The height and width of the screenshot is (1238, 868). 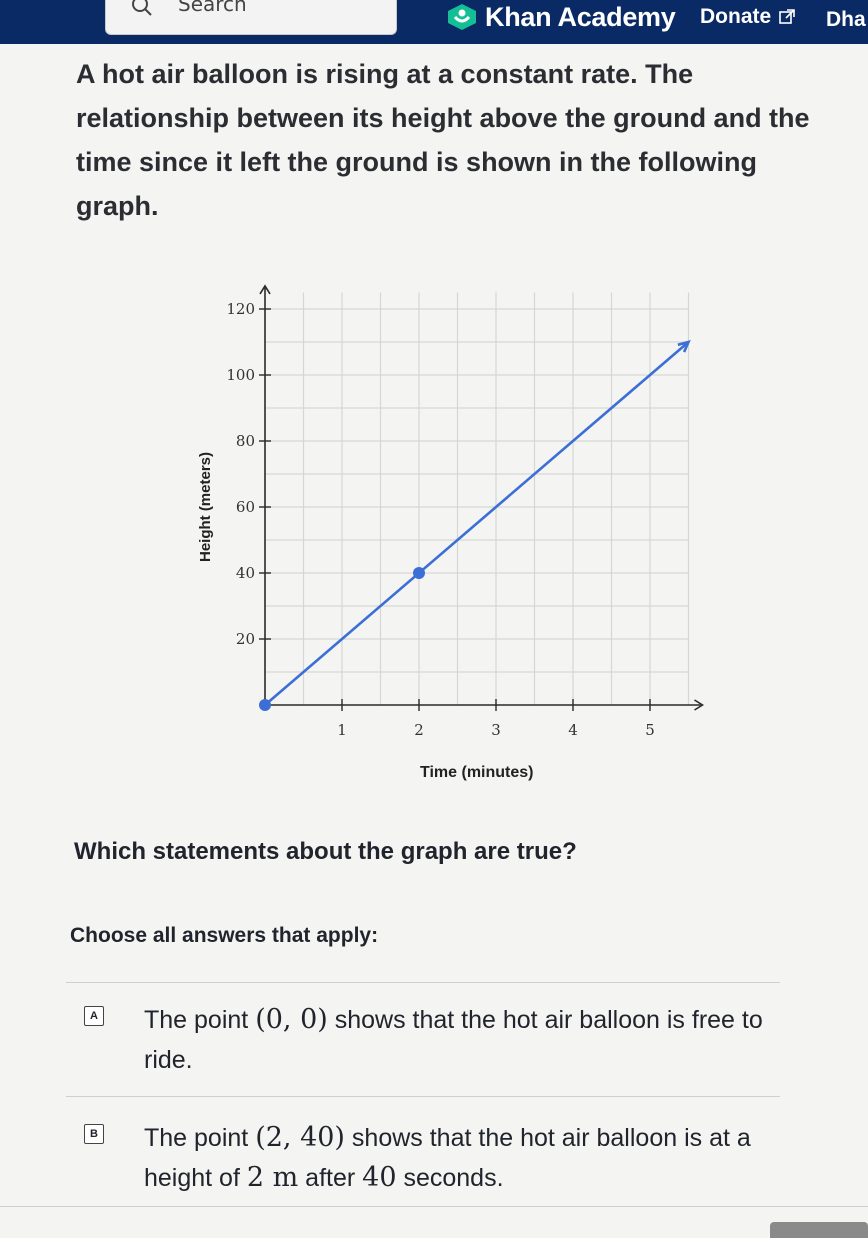 I want to click on leaf-logo-icon, so click(x=462, y=17).